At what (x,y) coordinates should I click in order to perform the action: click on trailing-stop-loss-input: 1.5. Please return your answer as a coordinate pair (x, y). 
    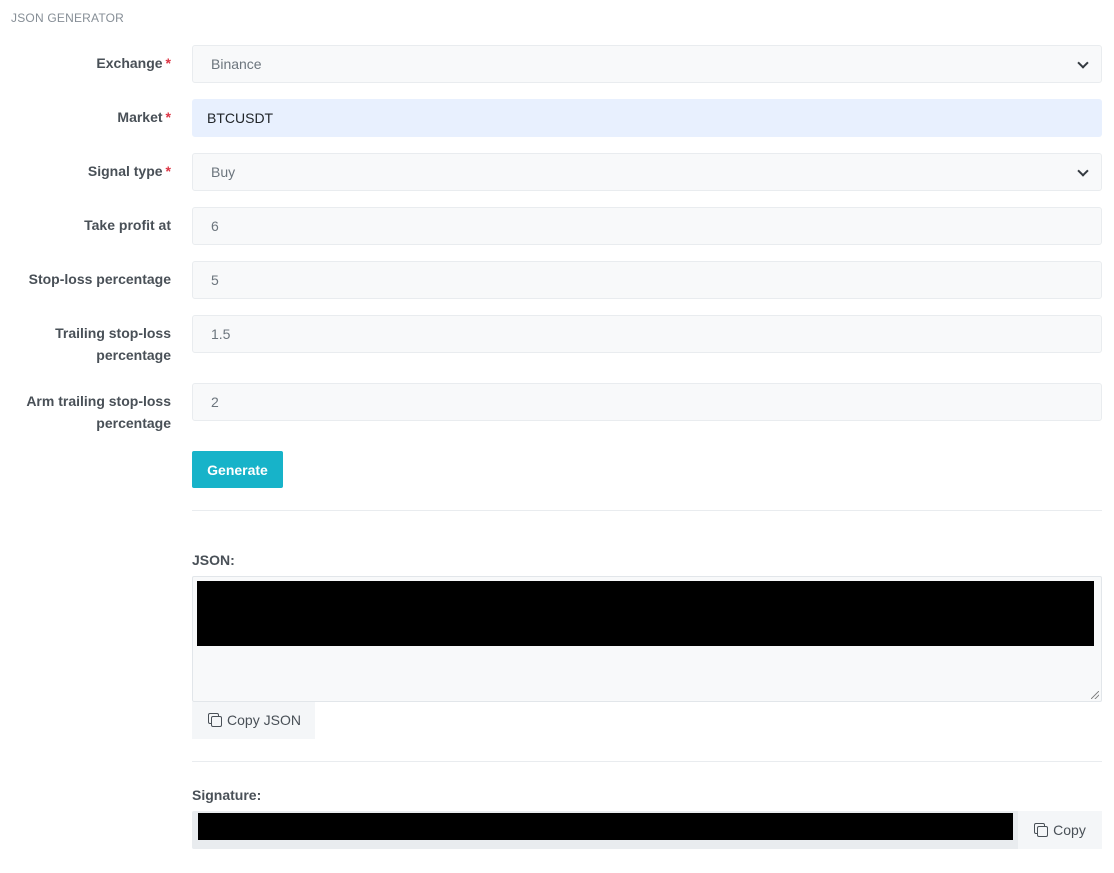
    Looking at the image, I should click on (647, 334).